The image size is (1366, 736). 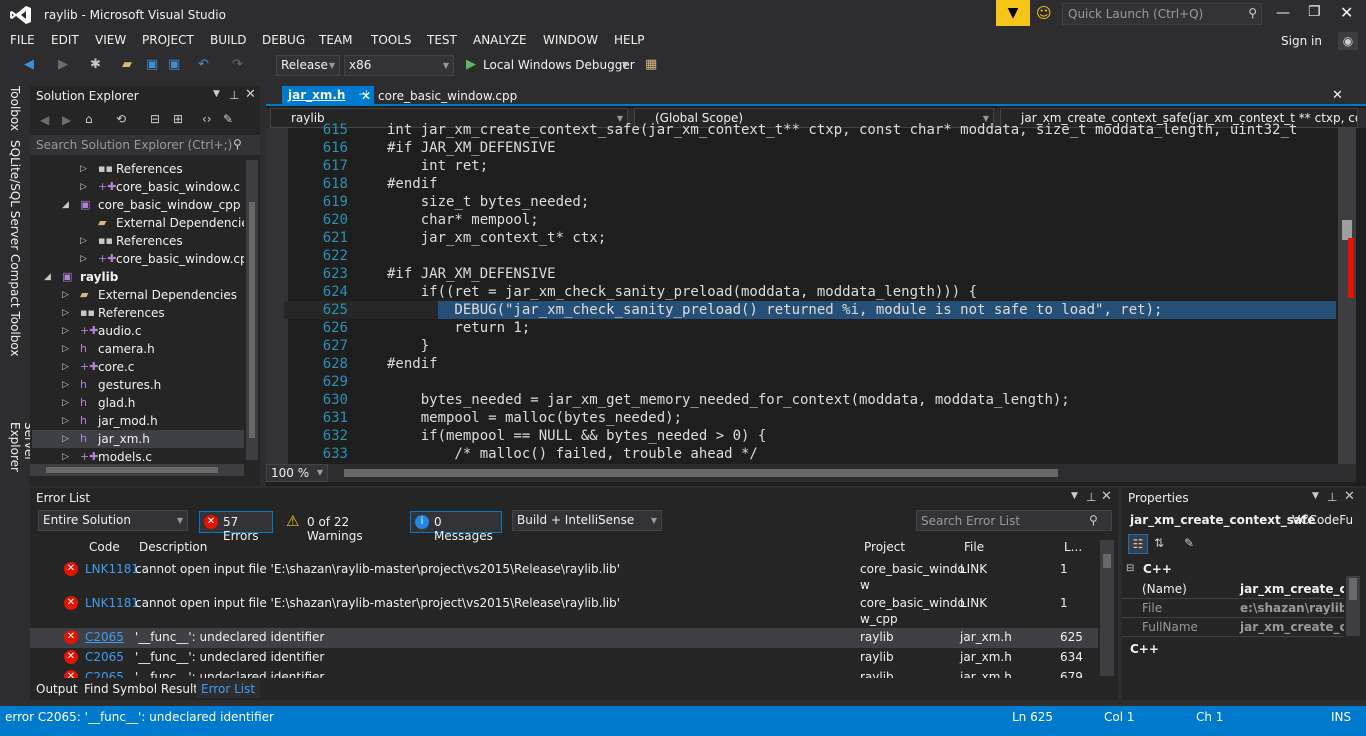 What do you see at coordinates (65, 40) in the screenshot?
I see `menu-edit: EDIT` at bounding box center [65, 40].